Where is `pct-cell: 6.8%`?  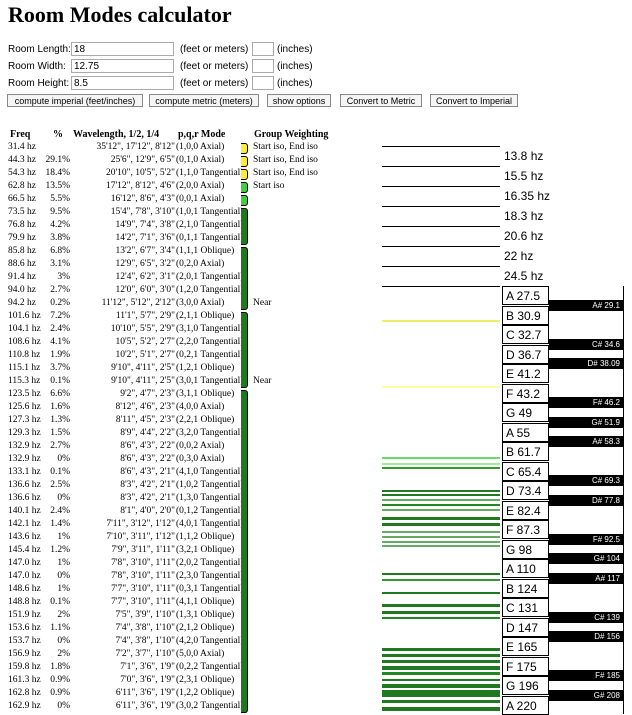 pct-cell: 6.8% is located at coordinates (60, 251).